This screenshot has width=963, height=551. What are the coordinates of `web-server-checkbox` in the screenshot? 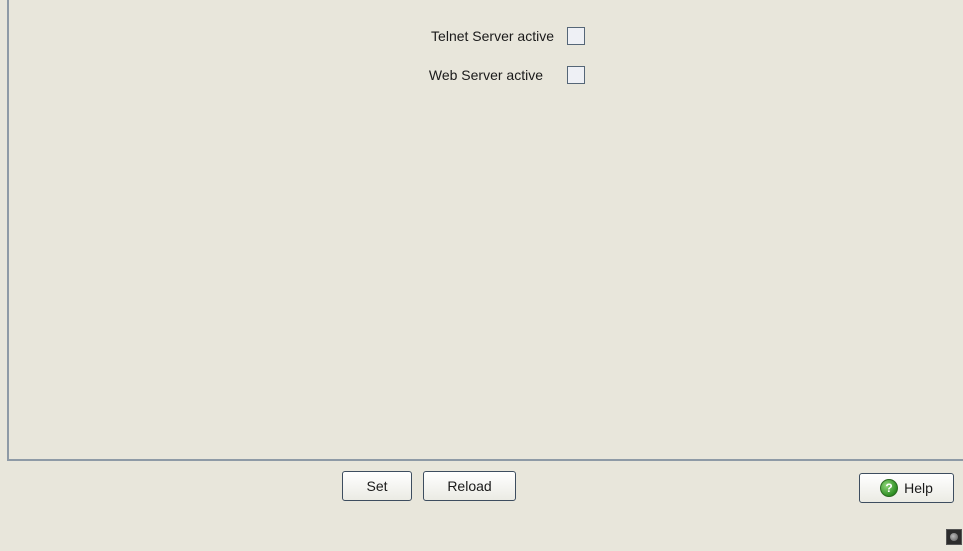 It's located at (576, 75).